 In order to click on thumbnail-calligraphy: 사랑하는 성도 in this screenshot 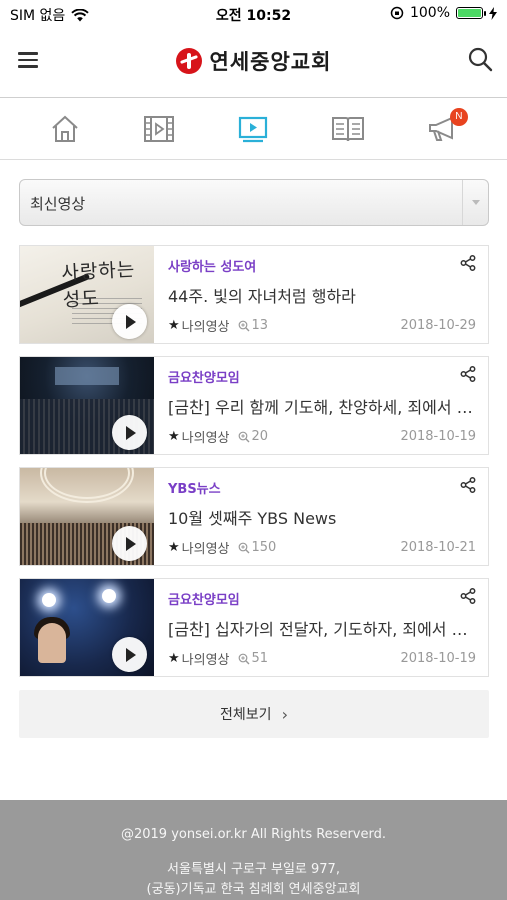, I will do `click(98, 285)`.